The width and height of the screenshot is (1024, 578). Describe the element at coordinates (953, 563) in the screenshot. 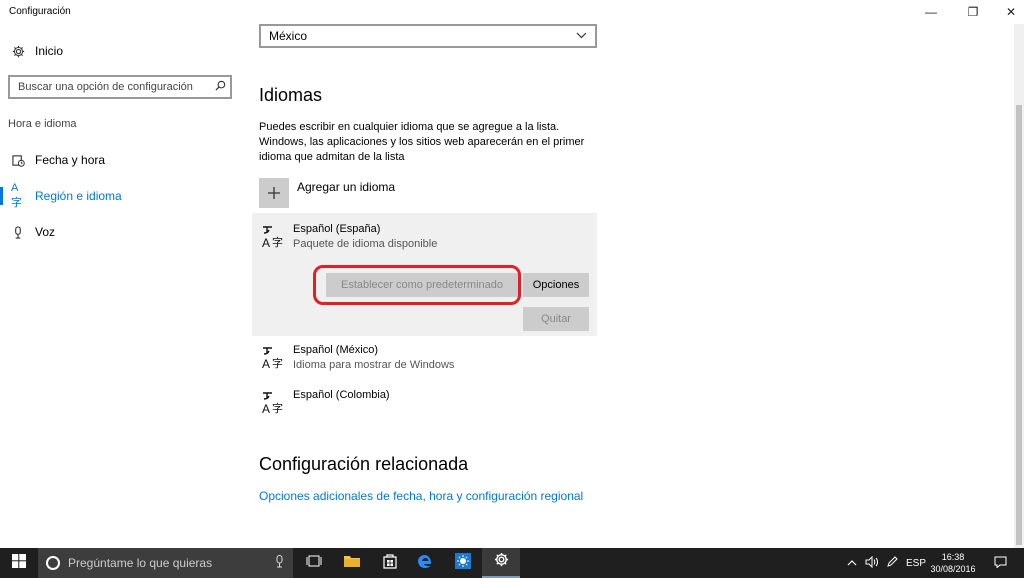

I see `taskbar-clock: 16:38 30/08/2016` at that location.